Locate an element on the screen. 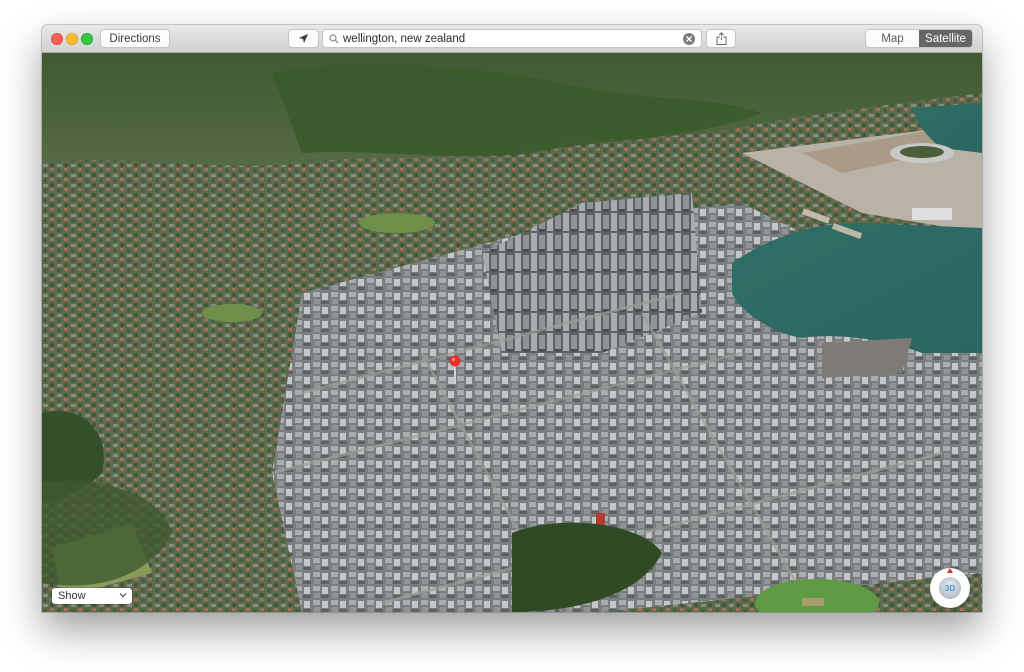 Image resolution: width=1024 pixels, height=672 pixels. search-input-value: wellington, new zealand is located at coordinates (513, 39).